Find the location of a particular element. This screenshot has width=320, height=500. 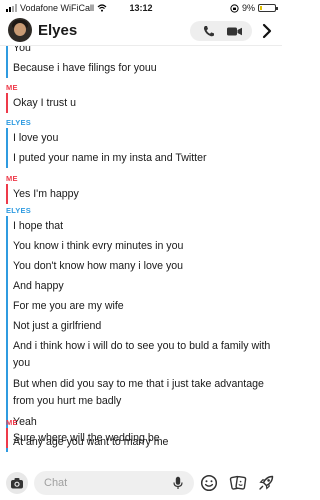

mic-icon is located at coordinates (178, 483).